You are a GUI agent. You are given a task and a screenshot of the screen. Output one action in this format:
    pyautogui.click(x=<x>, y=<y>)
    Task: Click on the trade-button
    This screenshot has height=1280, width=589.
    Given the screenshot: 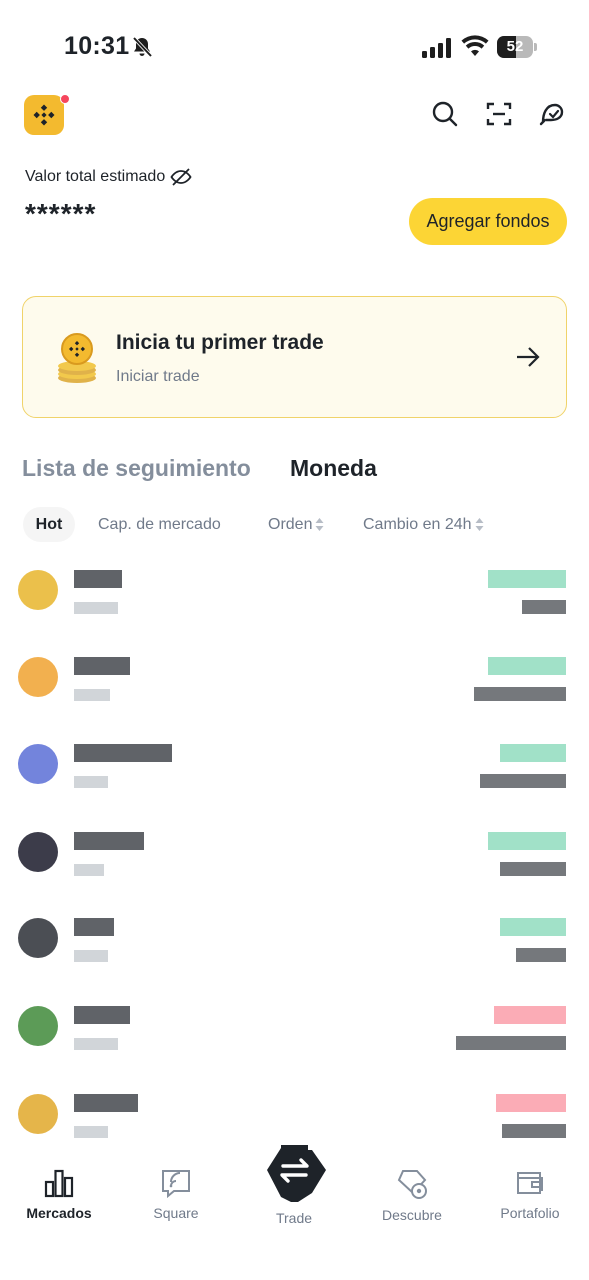 What is the action you would take?
    pyautogui.click(x=294, y=1170)
    